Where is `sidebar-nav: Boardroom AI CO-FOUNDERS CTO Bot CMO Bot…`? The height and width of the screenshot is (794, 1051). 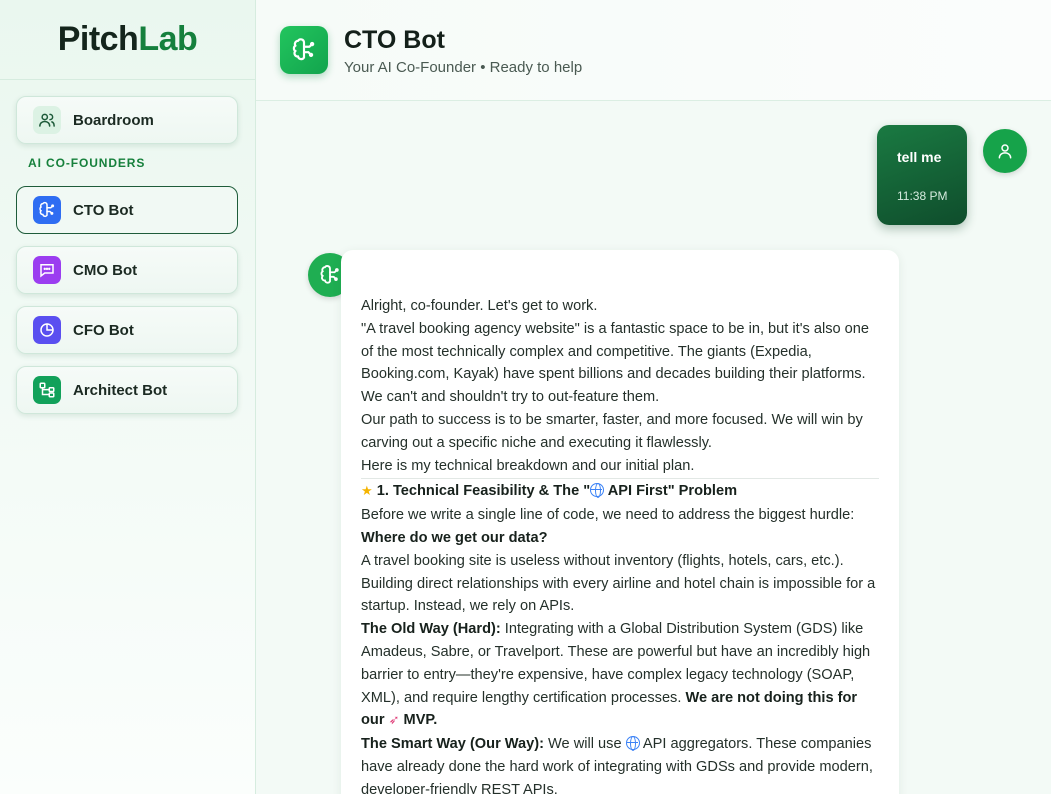 sidebar-nav: Boardroom AI CO-FOUNDERS CTO Bot CMO Bot… is located at coordinates (127, 247).